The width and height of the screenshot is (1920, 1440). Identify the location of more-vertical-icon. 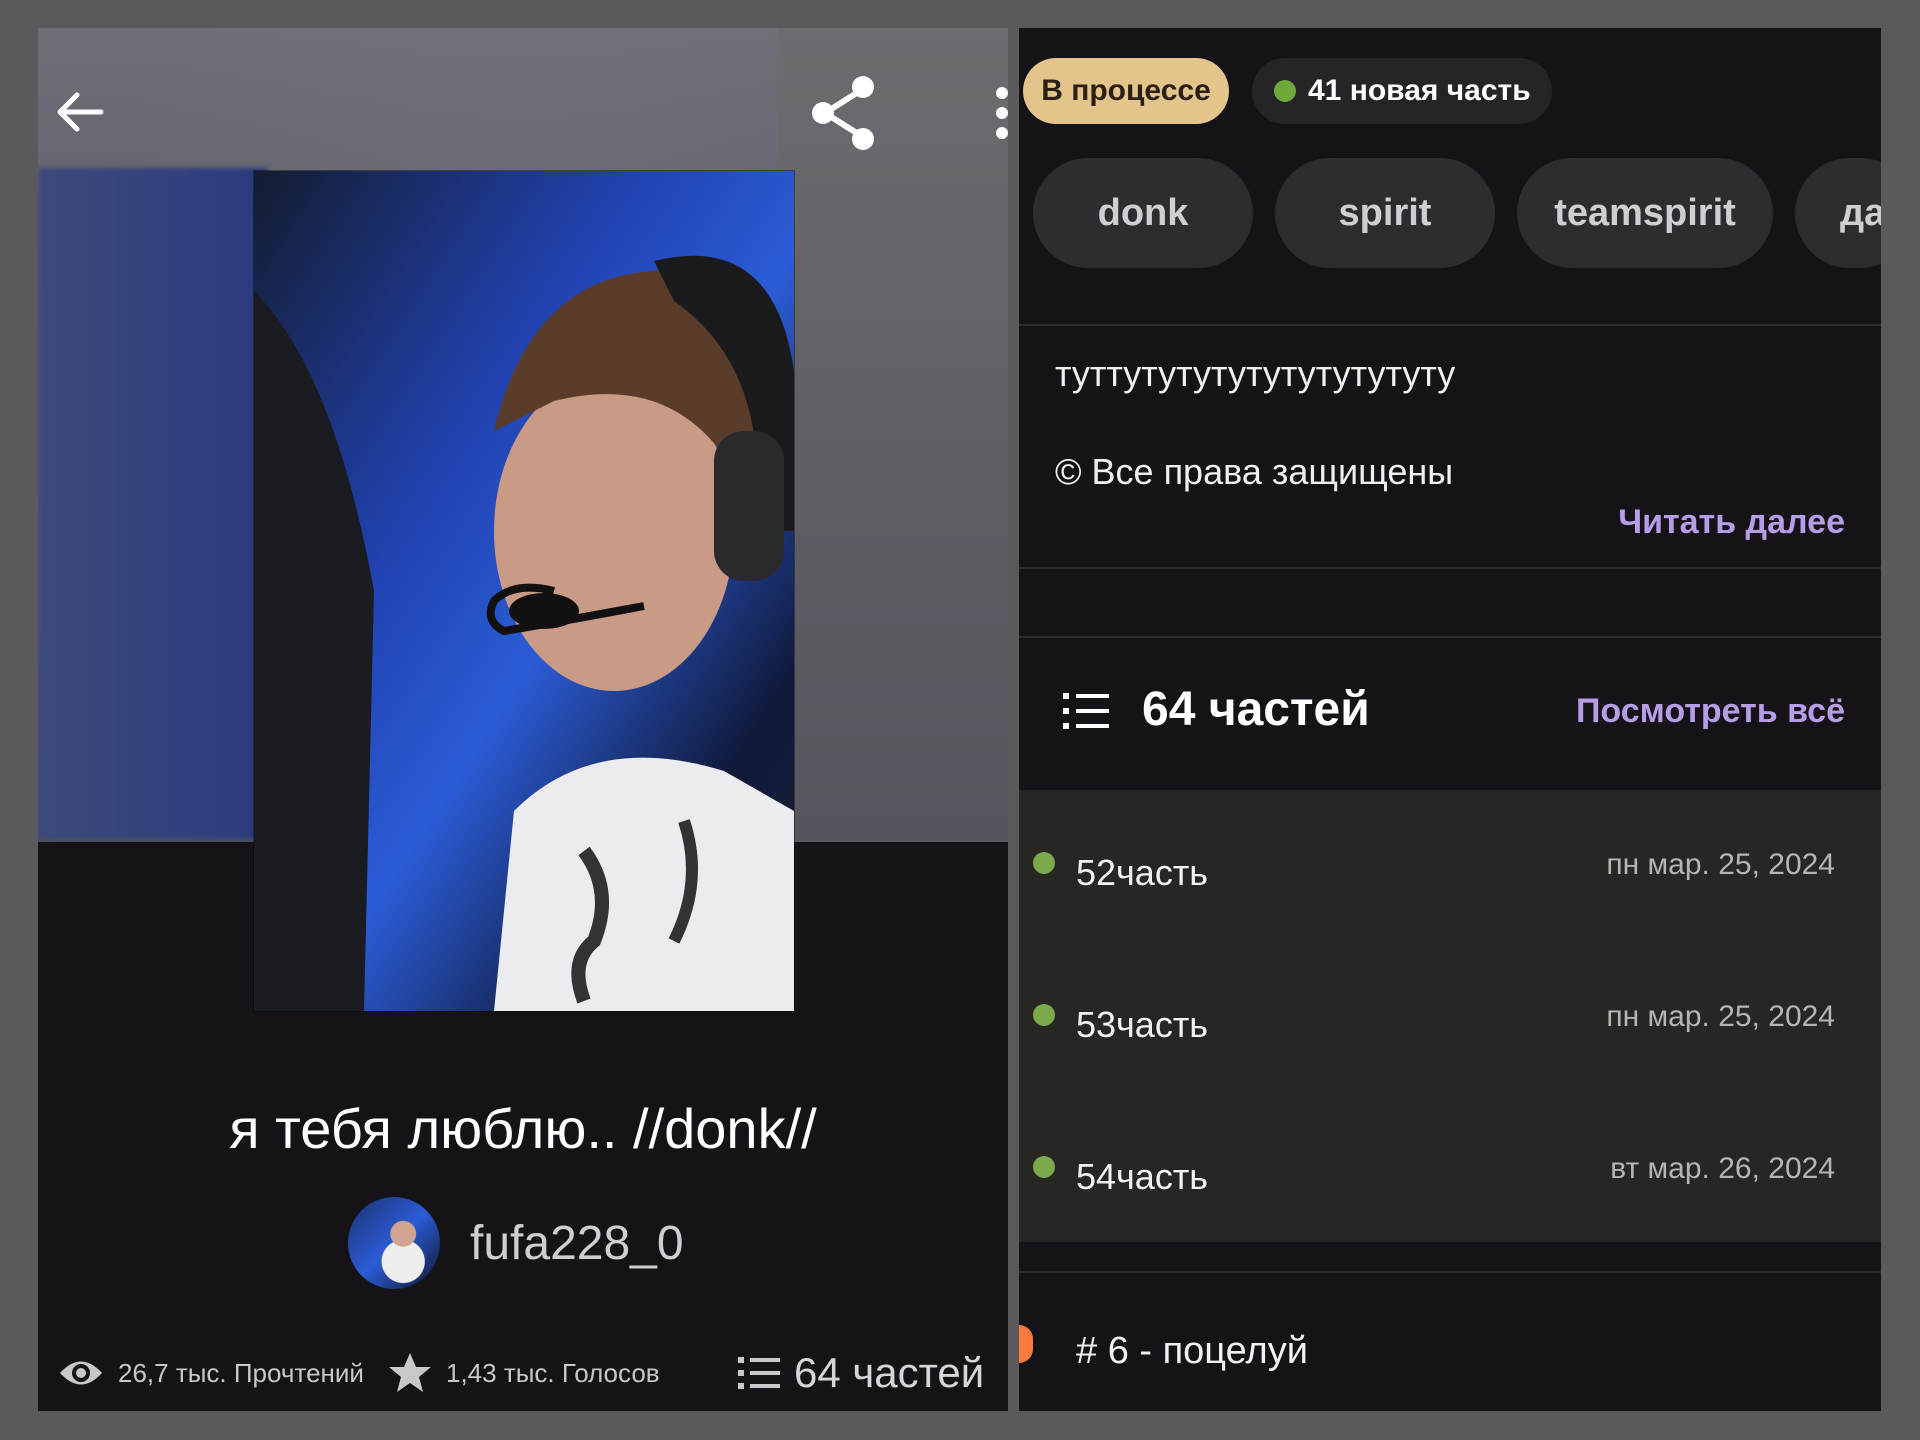
(1002, 113).